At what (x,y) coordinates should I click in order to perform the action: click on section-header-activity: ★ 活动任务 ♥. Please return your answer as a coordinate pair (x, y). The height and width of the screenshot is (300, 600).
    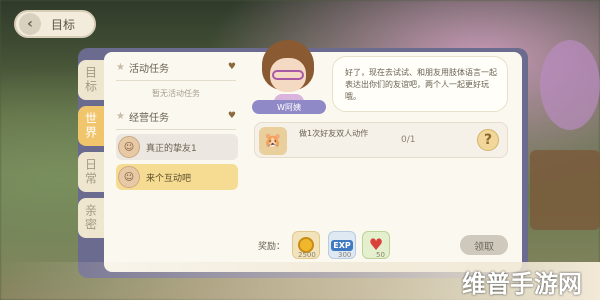
    Looking at the image, I should click on (176, 67).